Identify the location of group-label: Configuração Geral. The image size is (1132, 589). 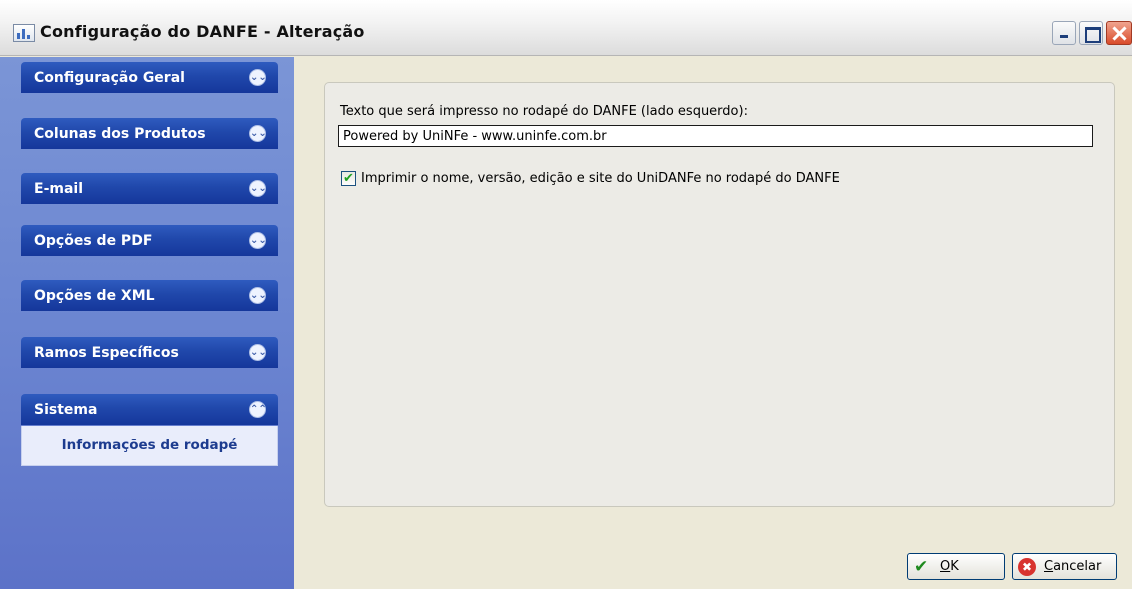
(109, 78).